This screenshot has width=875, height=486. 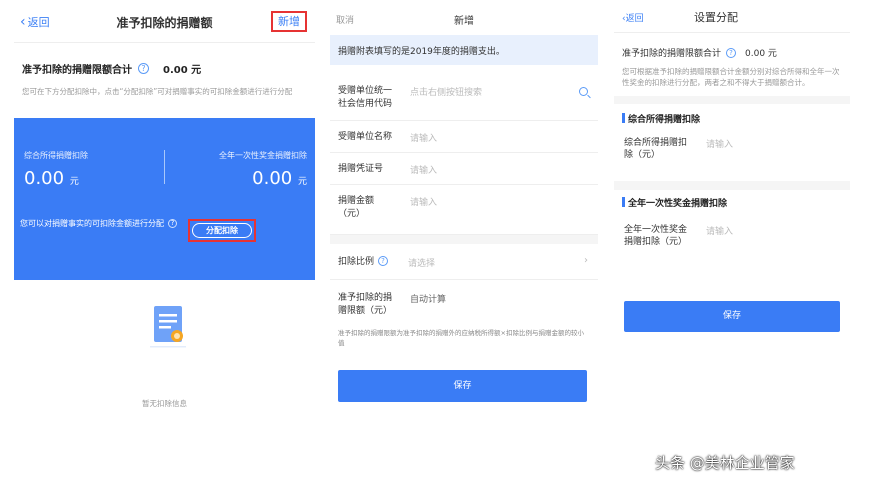 What do you see at coordinates (164, 403) in the screenshot?
I see `empty-text: 暂无扣除信息` at bounding box center [164, 403].